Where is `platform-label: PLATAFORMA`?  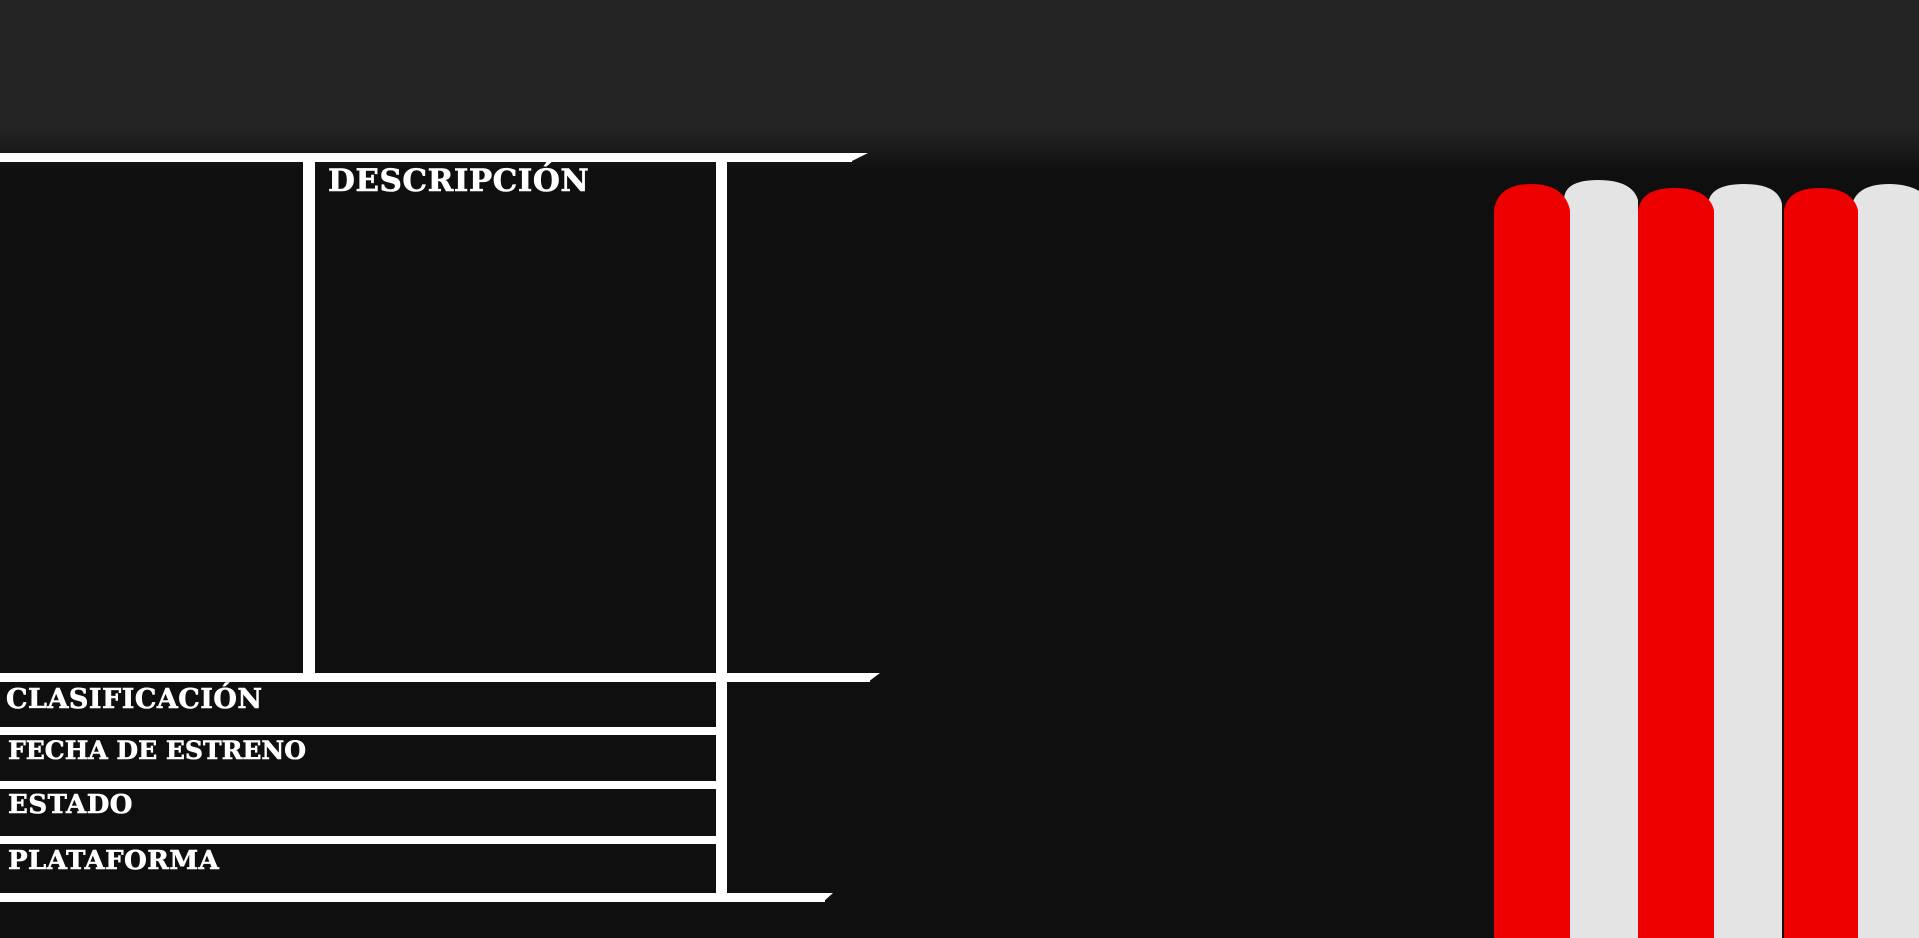
platform-label: PLATAFORMA is located at coordinates (114, 861).